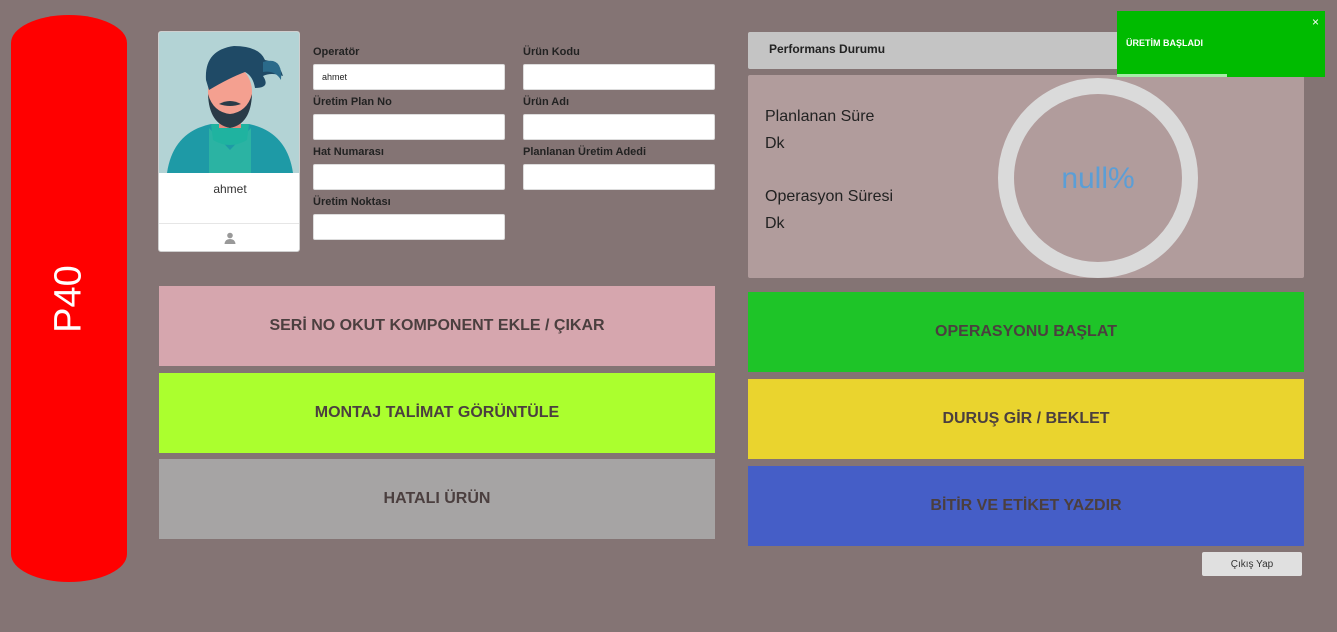  Describe the element at coordinates (1026, 332) in the screenshot. I see `start-operation-button: OPERASYONU BAŞLAT` at that location.